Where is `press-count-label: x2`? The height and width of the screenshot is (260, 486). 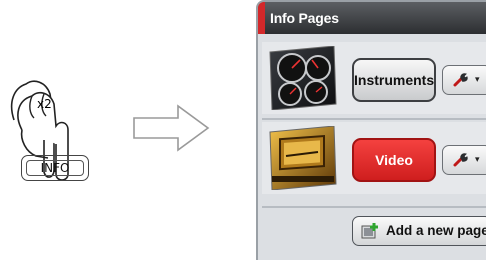
press-count-label: x2 is located at coordinates (44, 104).